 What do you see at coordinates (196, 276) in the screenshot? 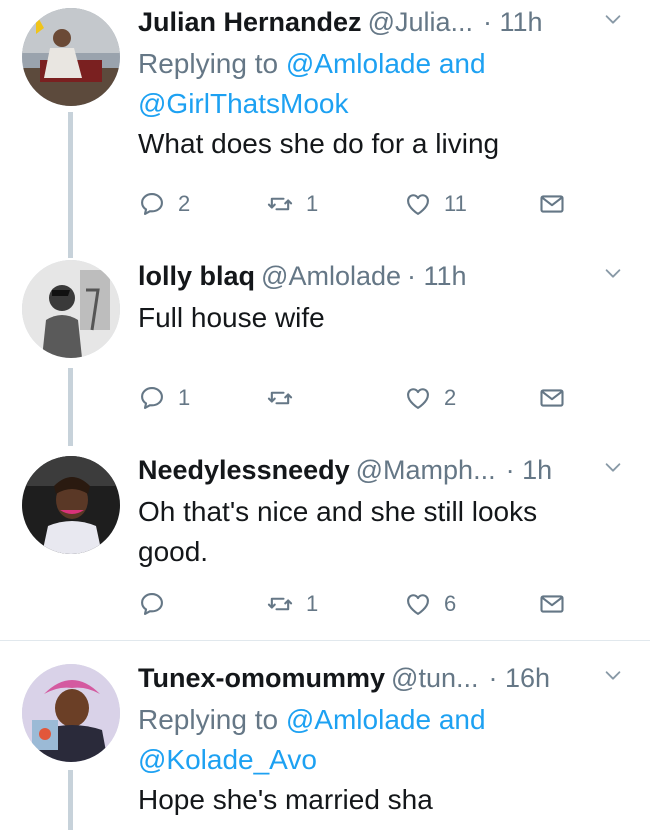
I see `display-name: lolly blaq` at bounding box center [196, 276].